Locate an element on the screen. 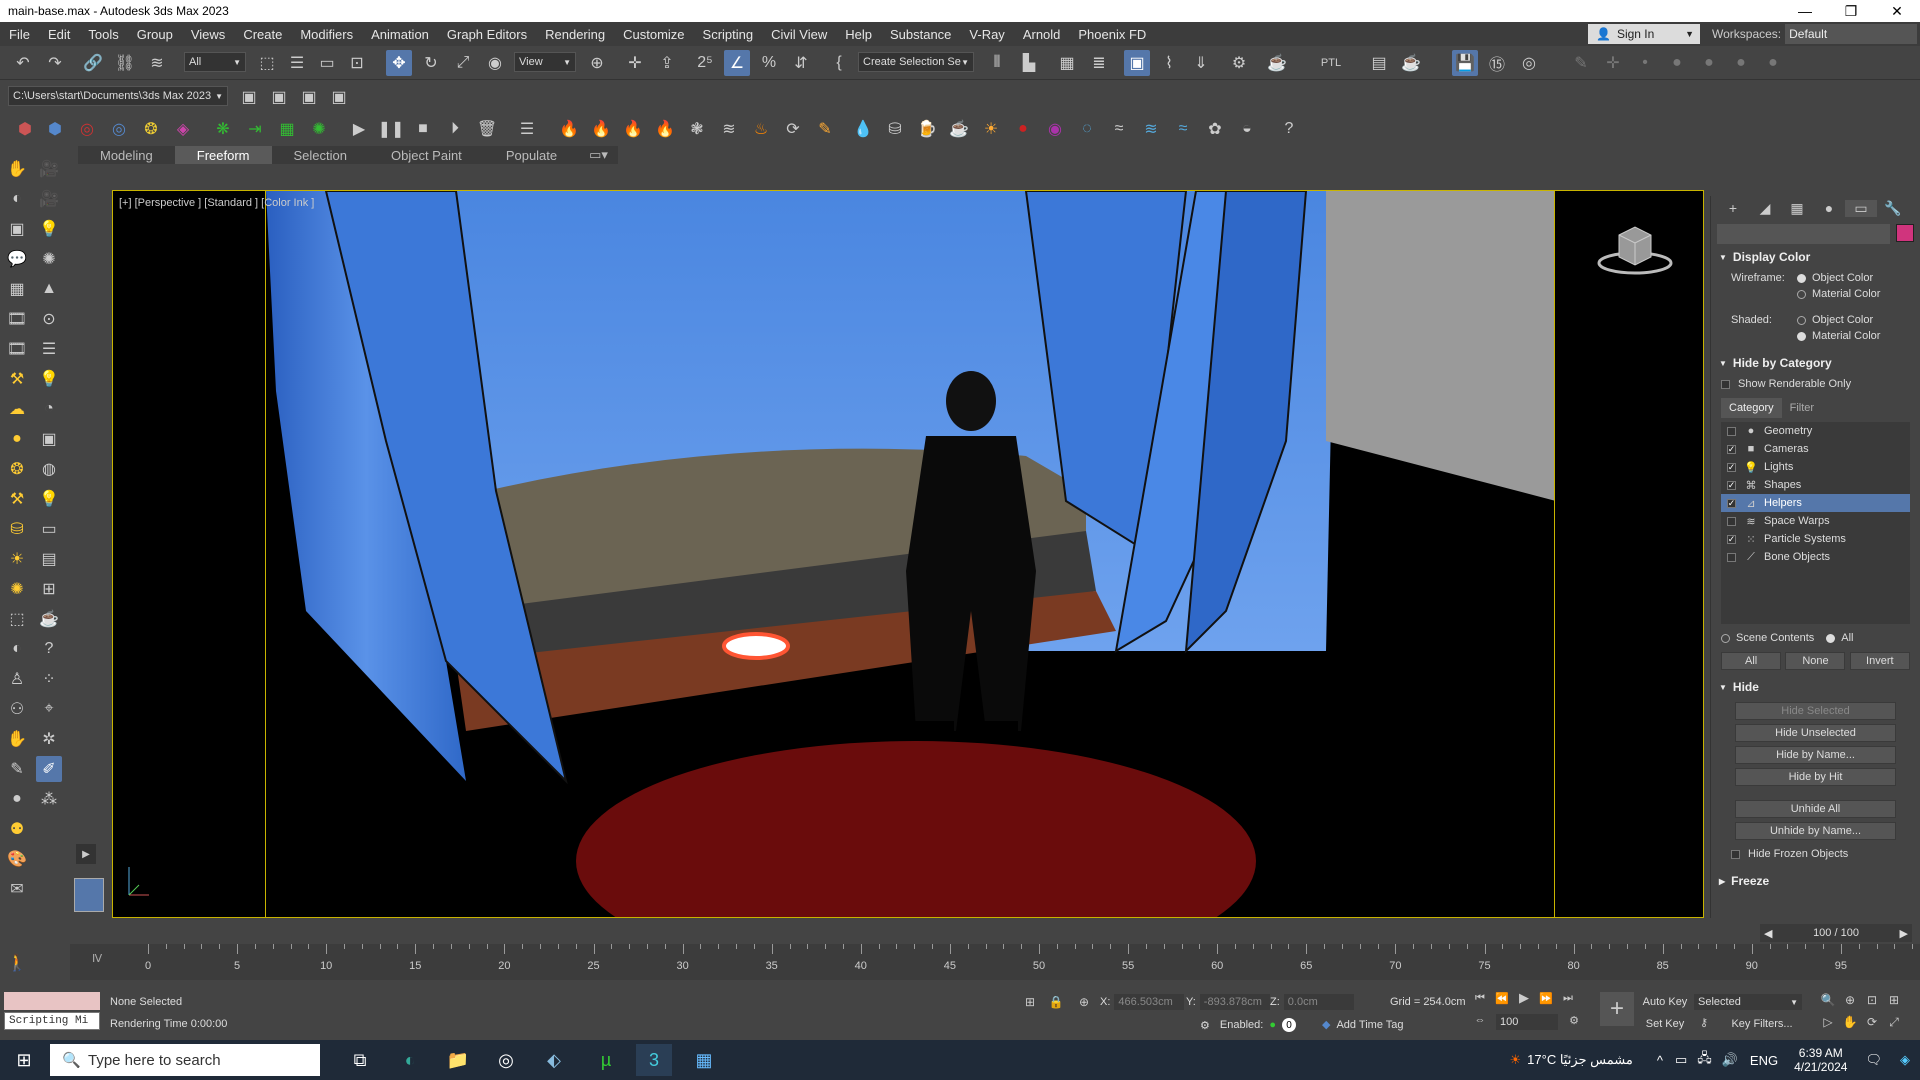 The width and height of the screenshot is (1920, 1080). frame-counter: ◀ 100 / 100 ▶ is located at coordinates (1836, 933).